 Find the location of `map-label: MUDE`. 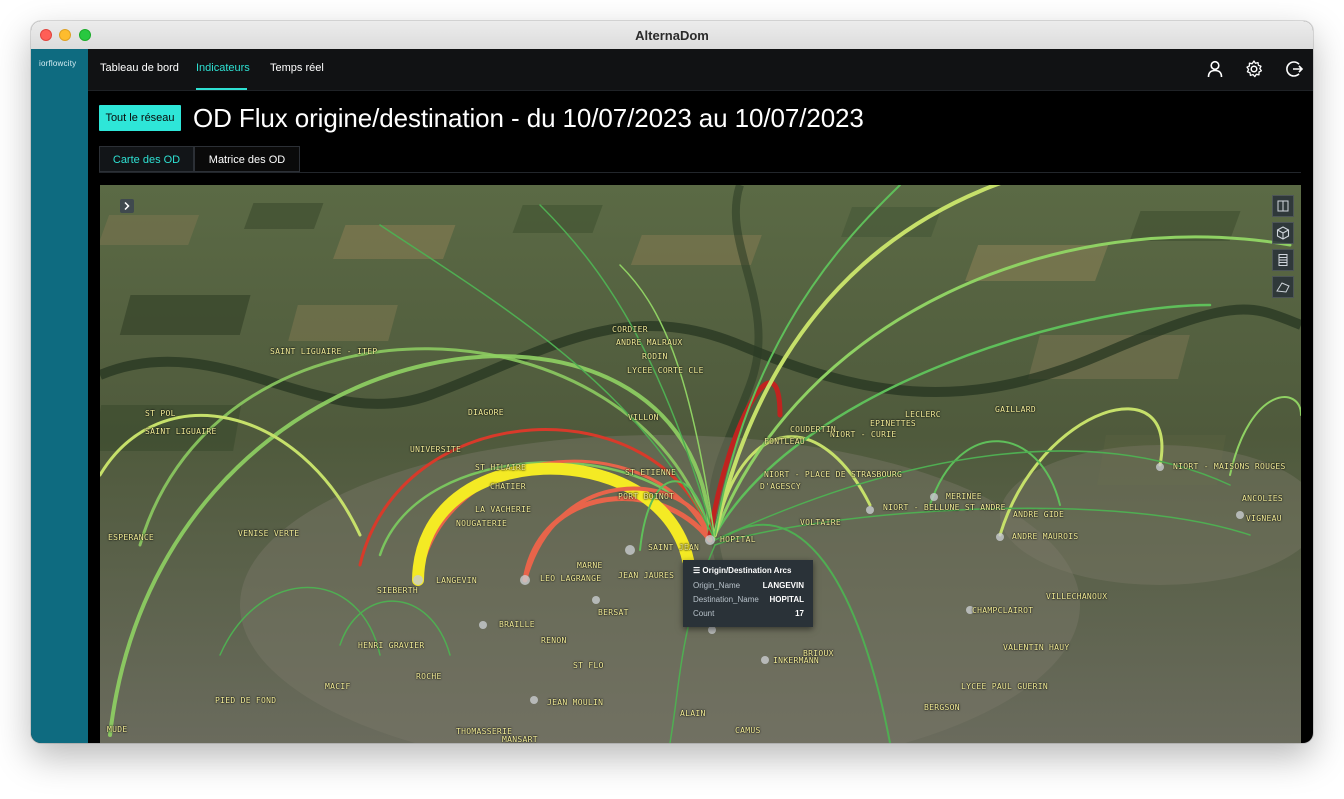

map-label: MUDE is located at coordinates (117, 729).